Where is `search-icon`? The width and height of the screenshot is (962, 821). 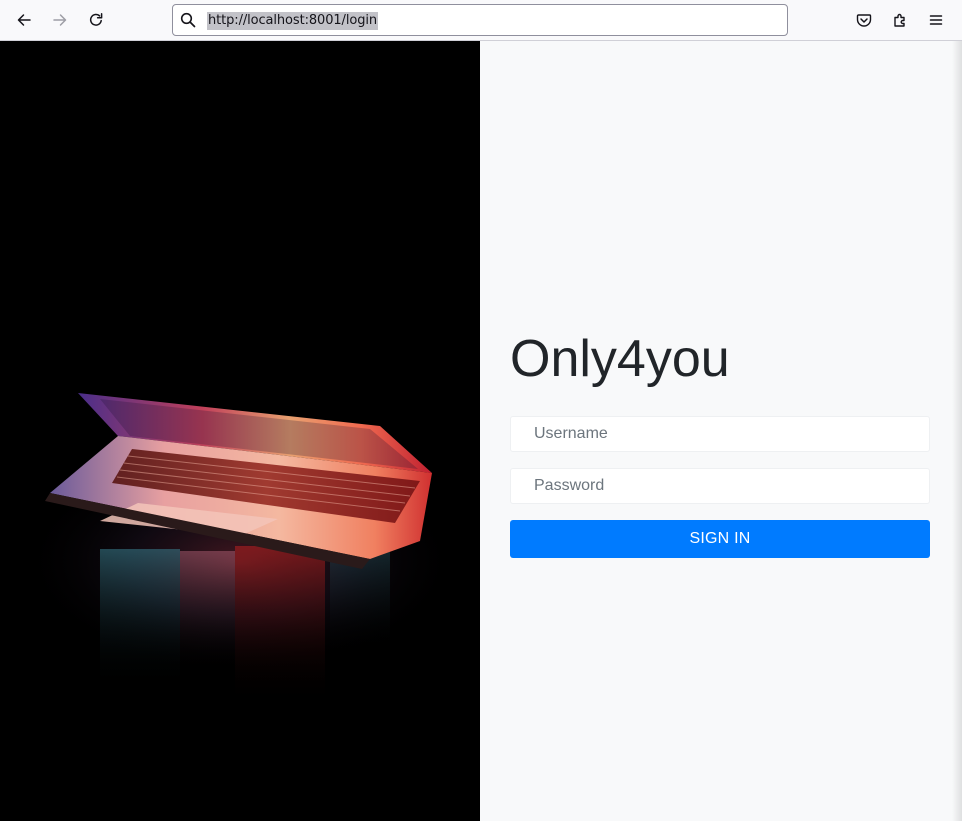
search-icon is located at coordinates (188, 20).